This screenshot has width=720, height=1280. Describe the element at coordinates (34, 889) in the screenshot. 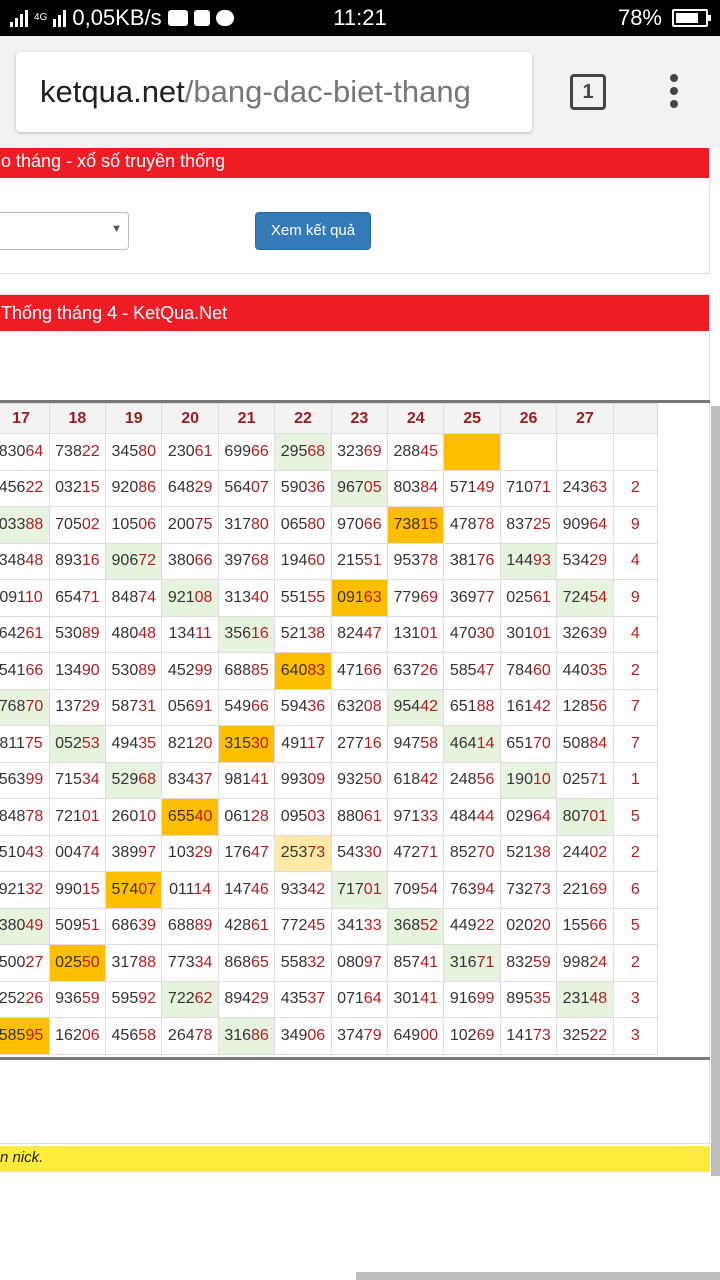

I see `number-tail: 32` at that location.